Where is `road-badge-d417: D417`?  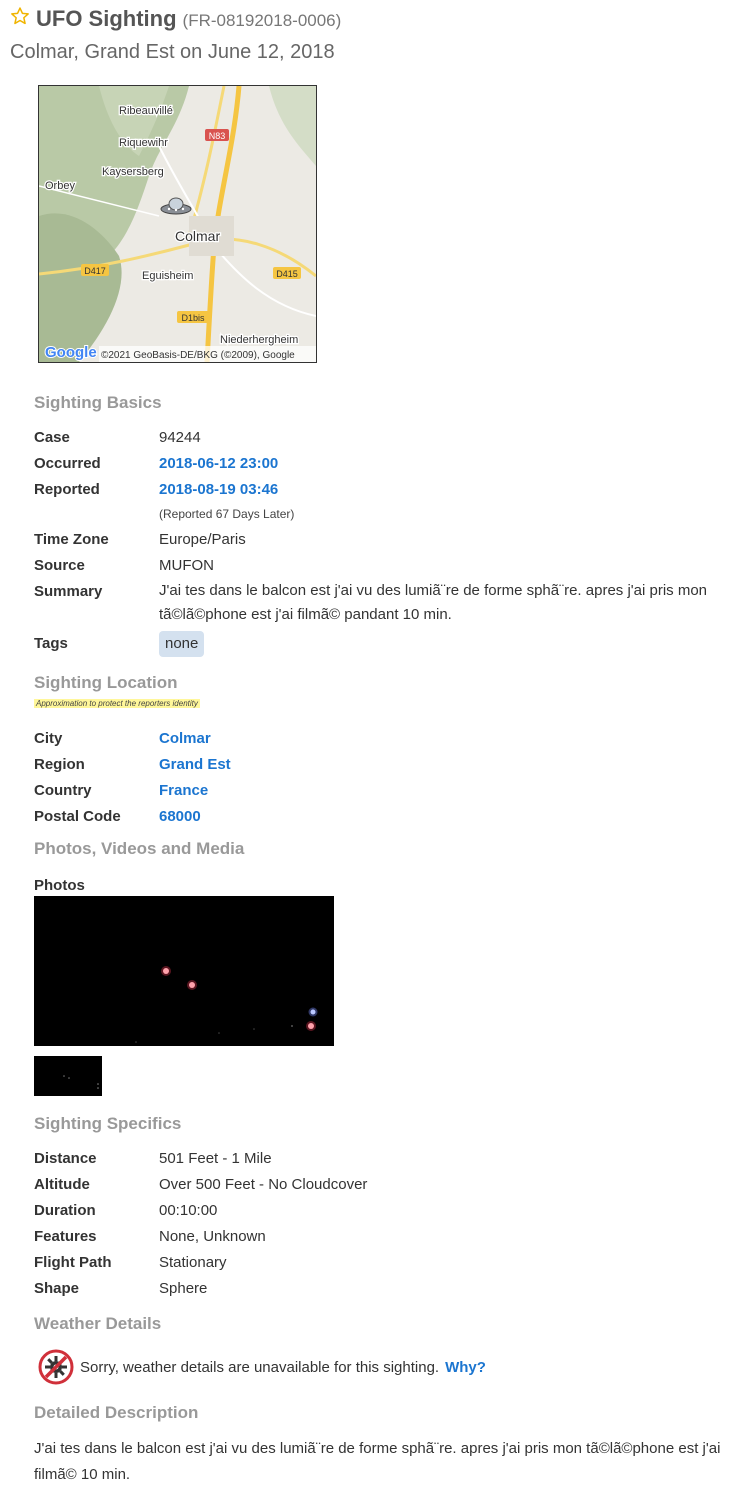 road-badge-d417: D417 is located at coordinates (95, 270).